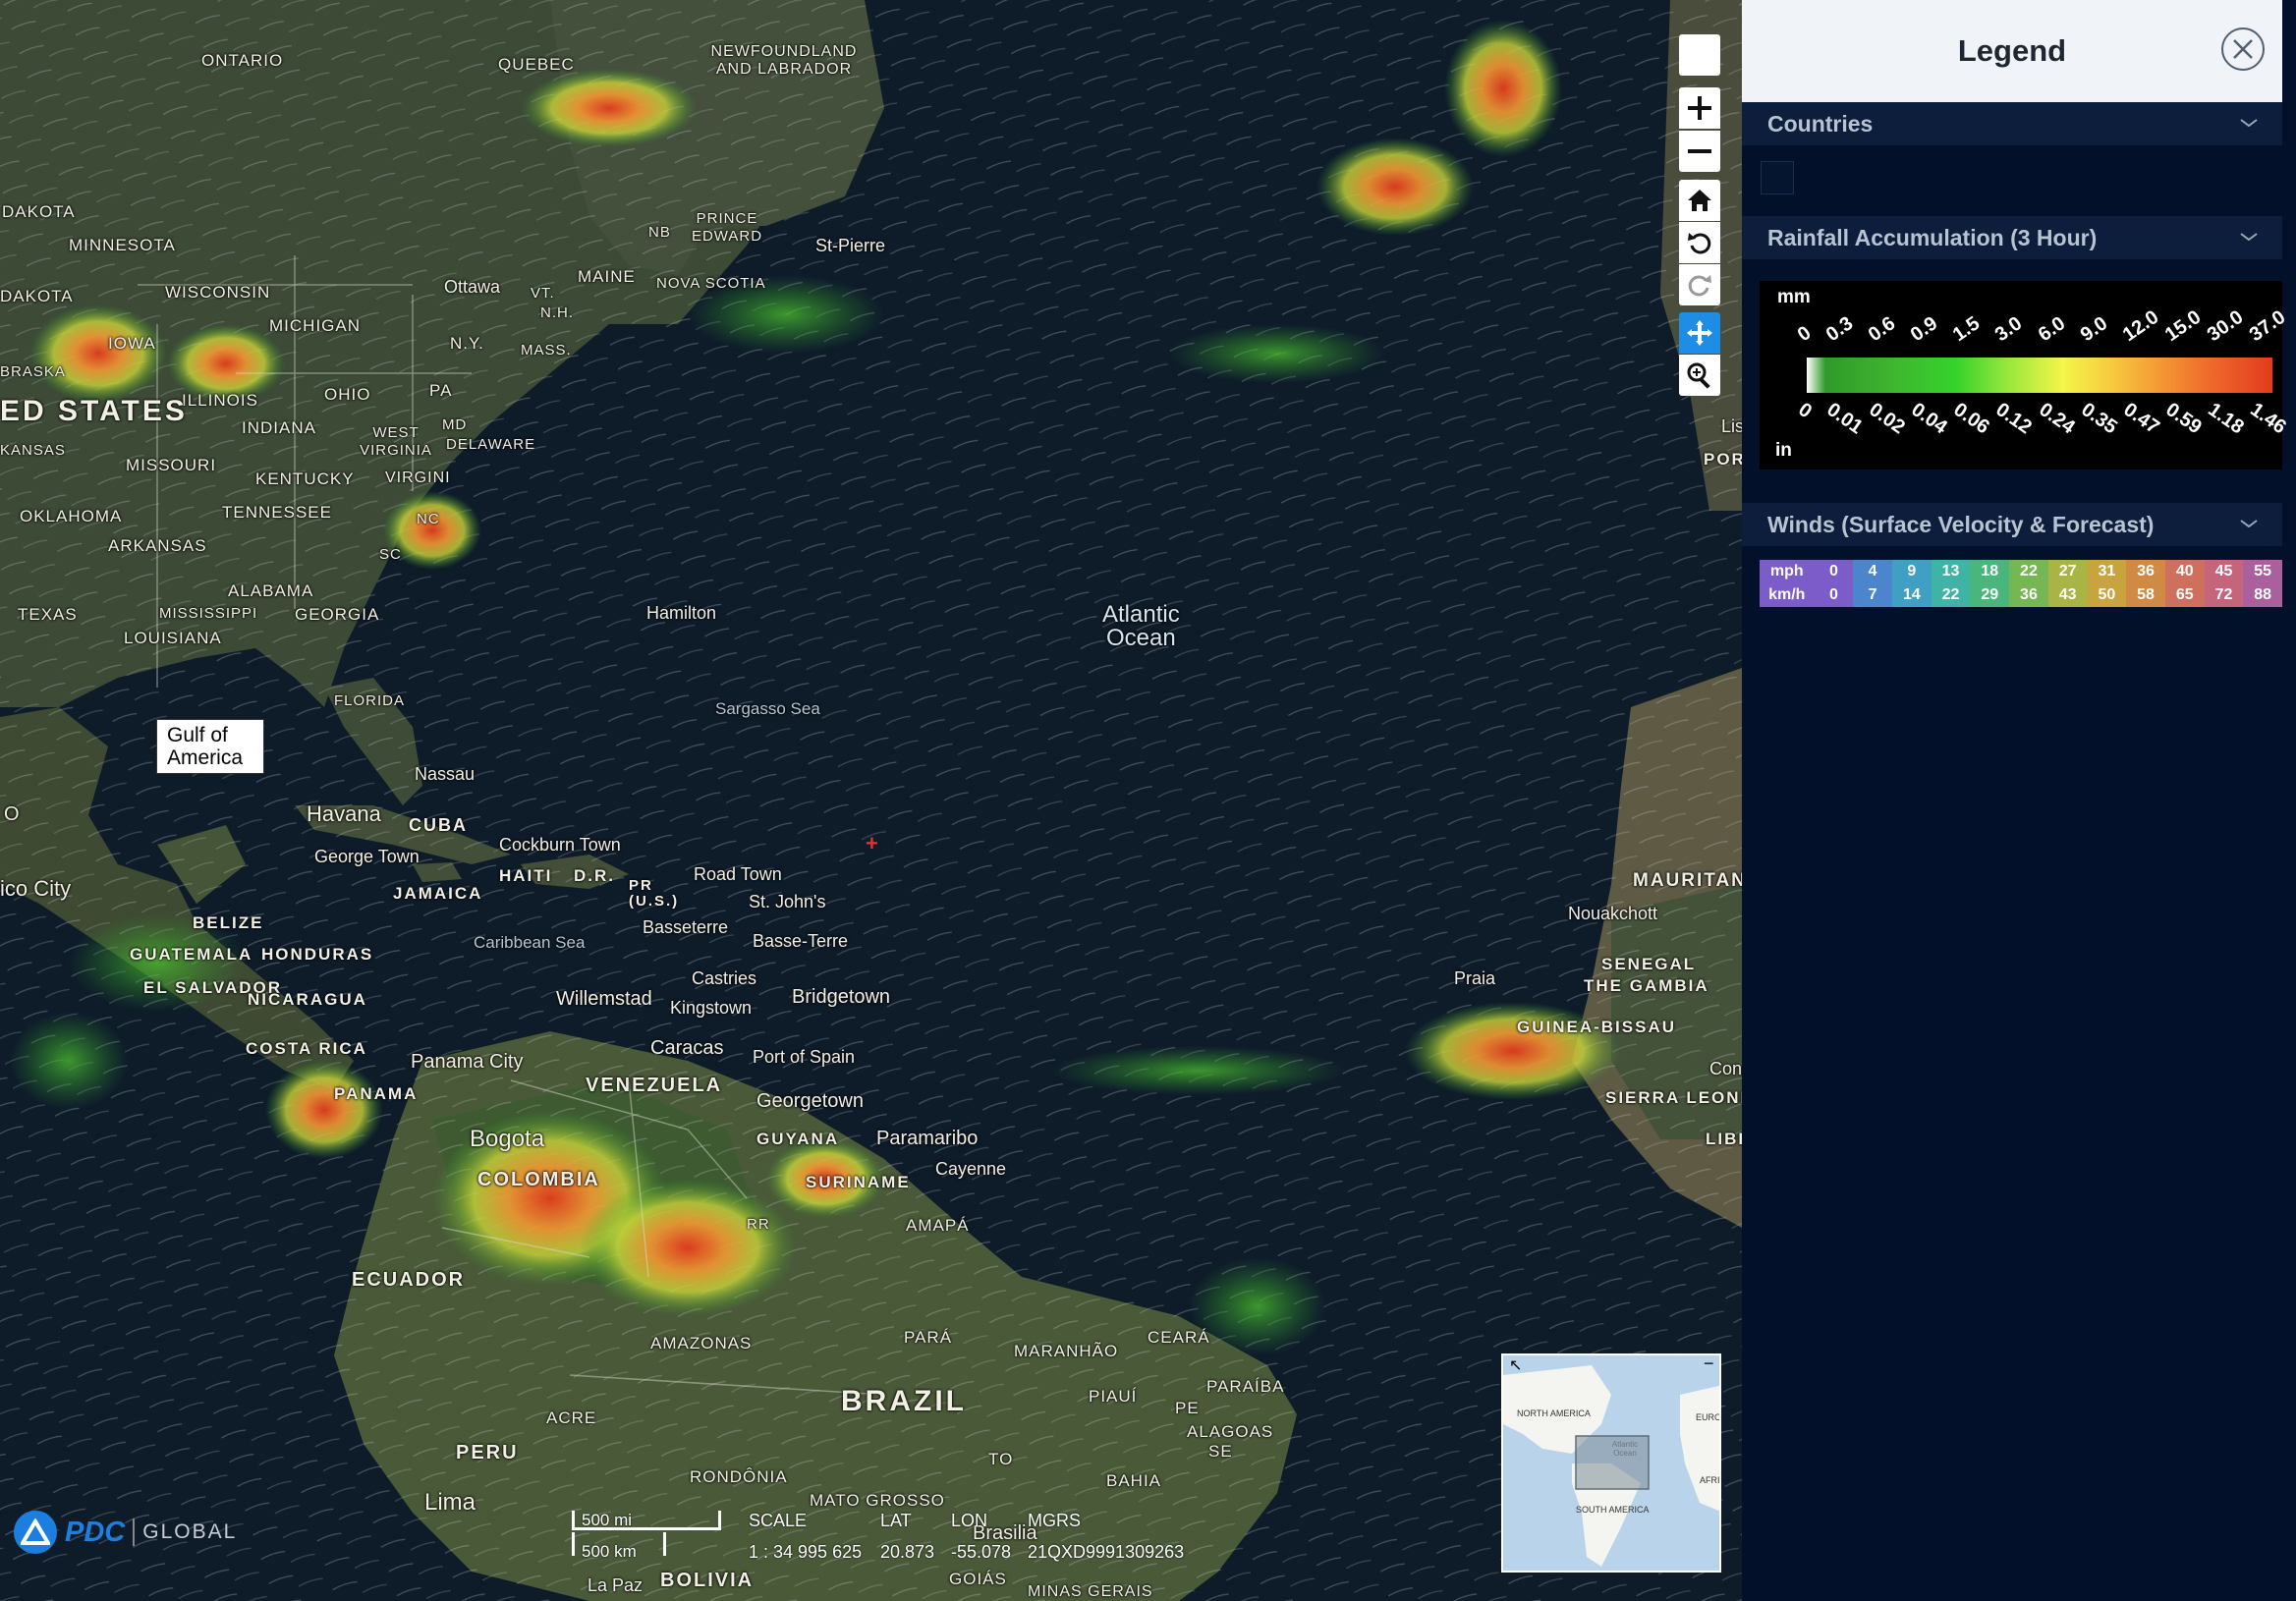  Describe the element at coordinates (1882, 329) in the screenshot. I see `rain-mm-tick: 0.6` at that location.